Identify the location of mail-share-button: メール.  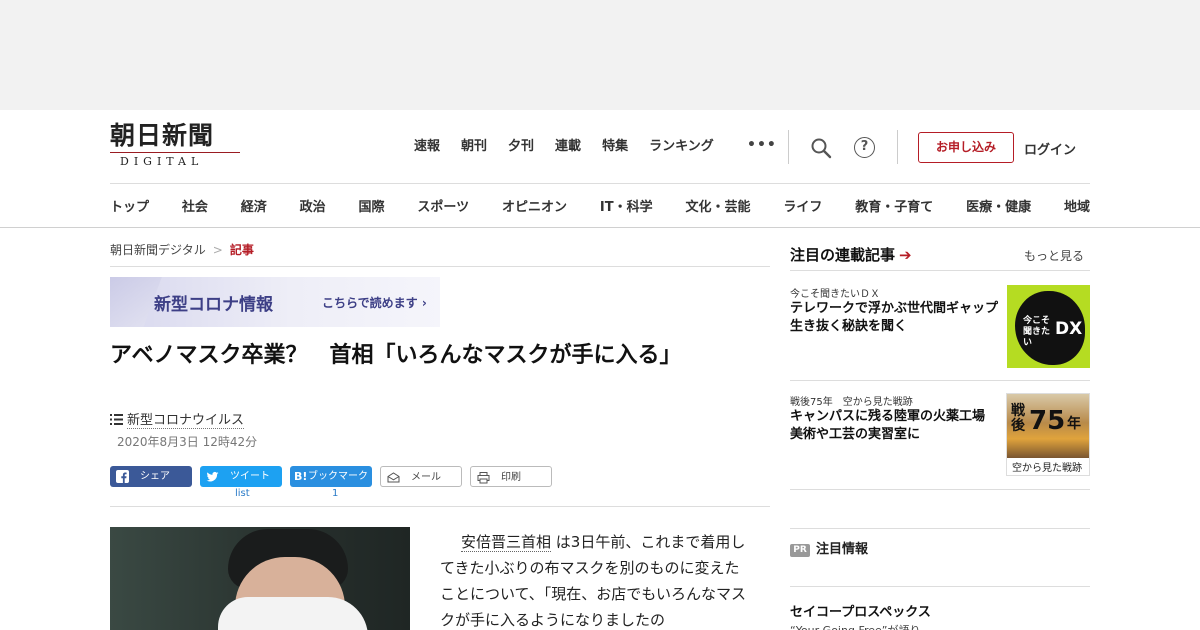
(421, 476).